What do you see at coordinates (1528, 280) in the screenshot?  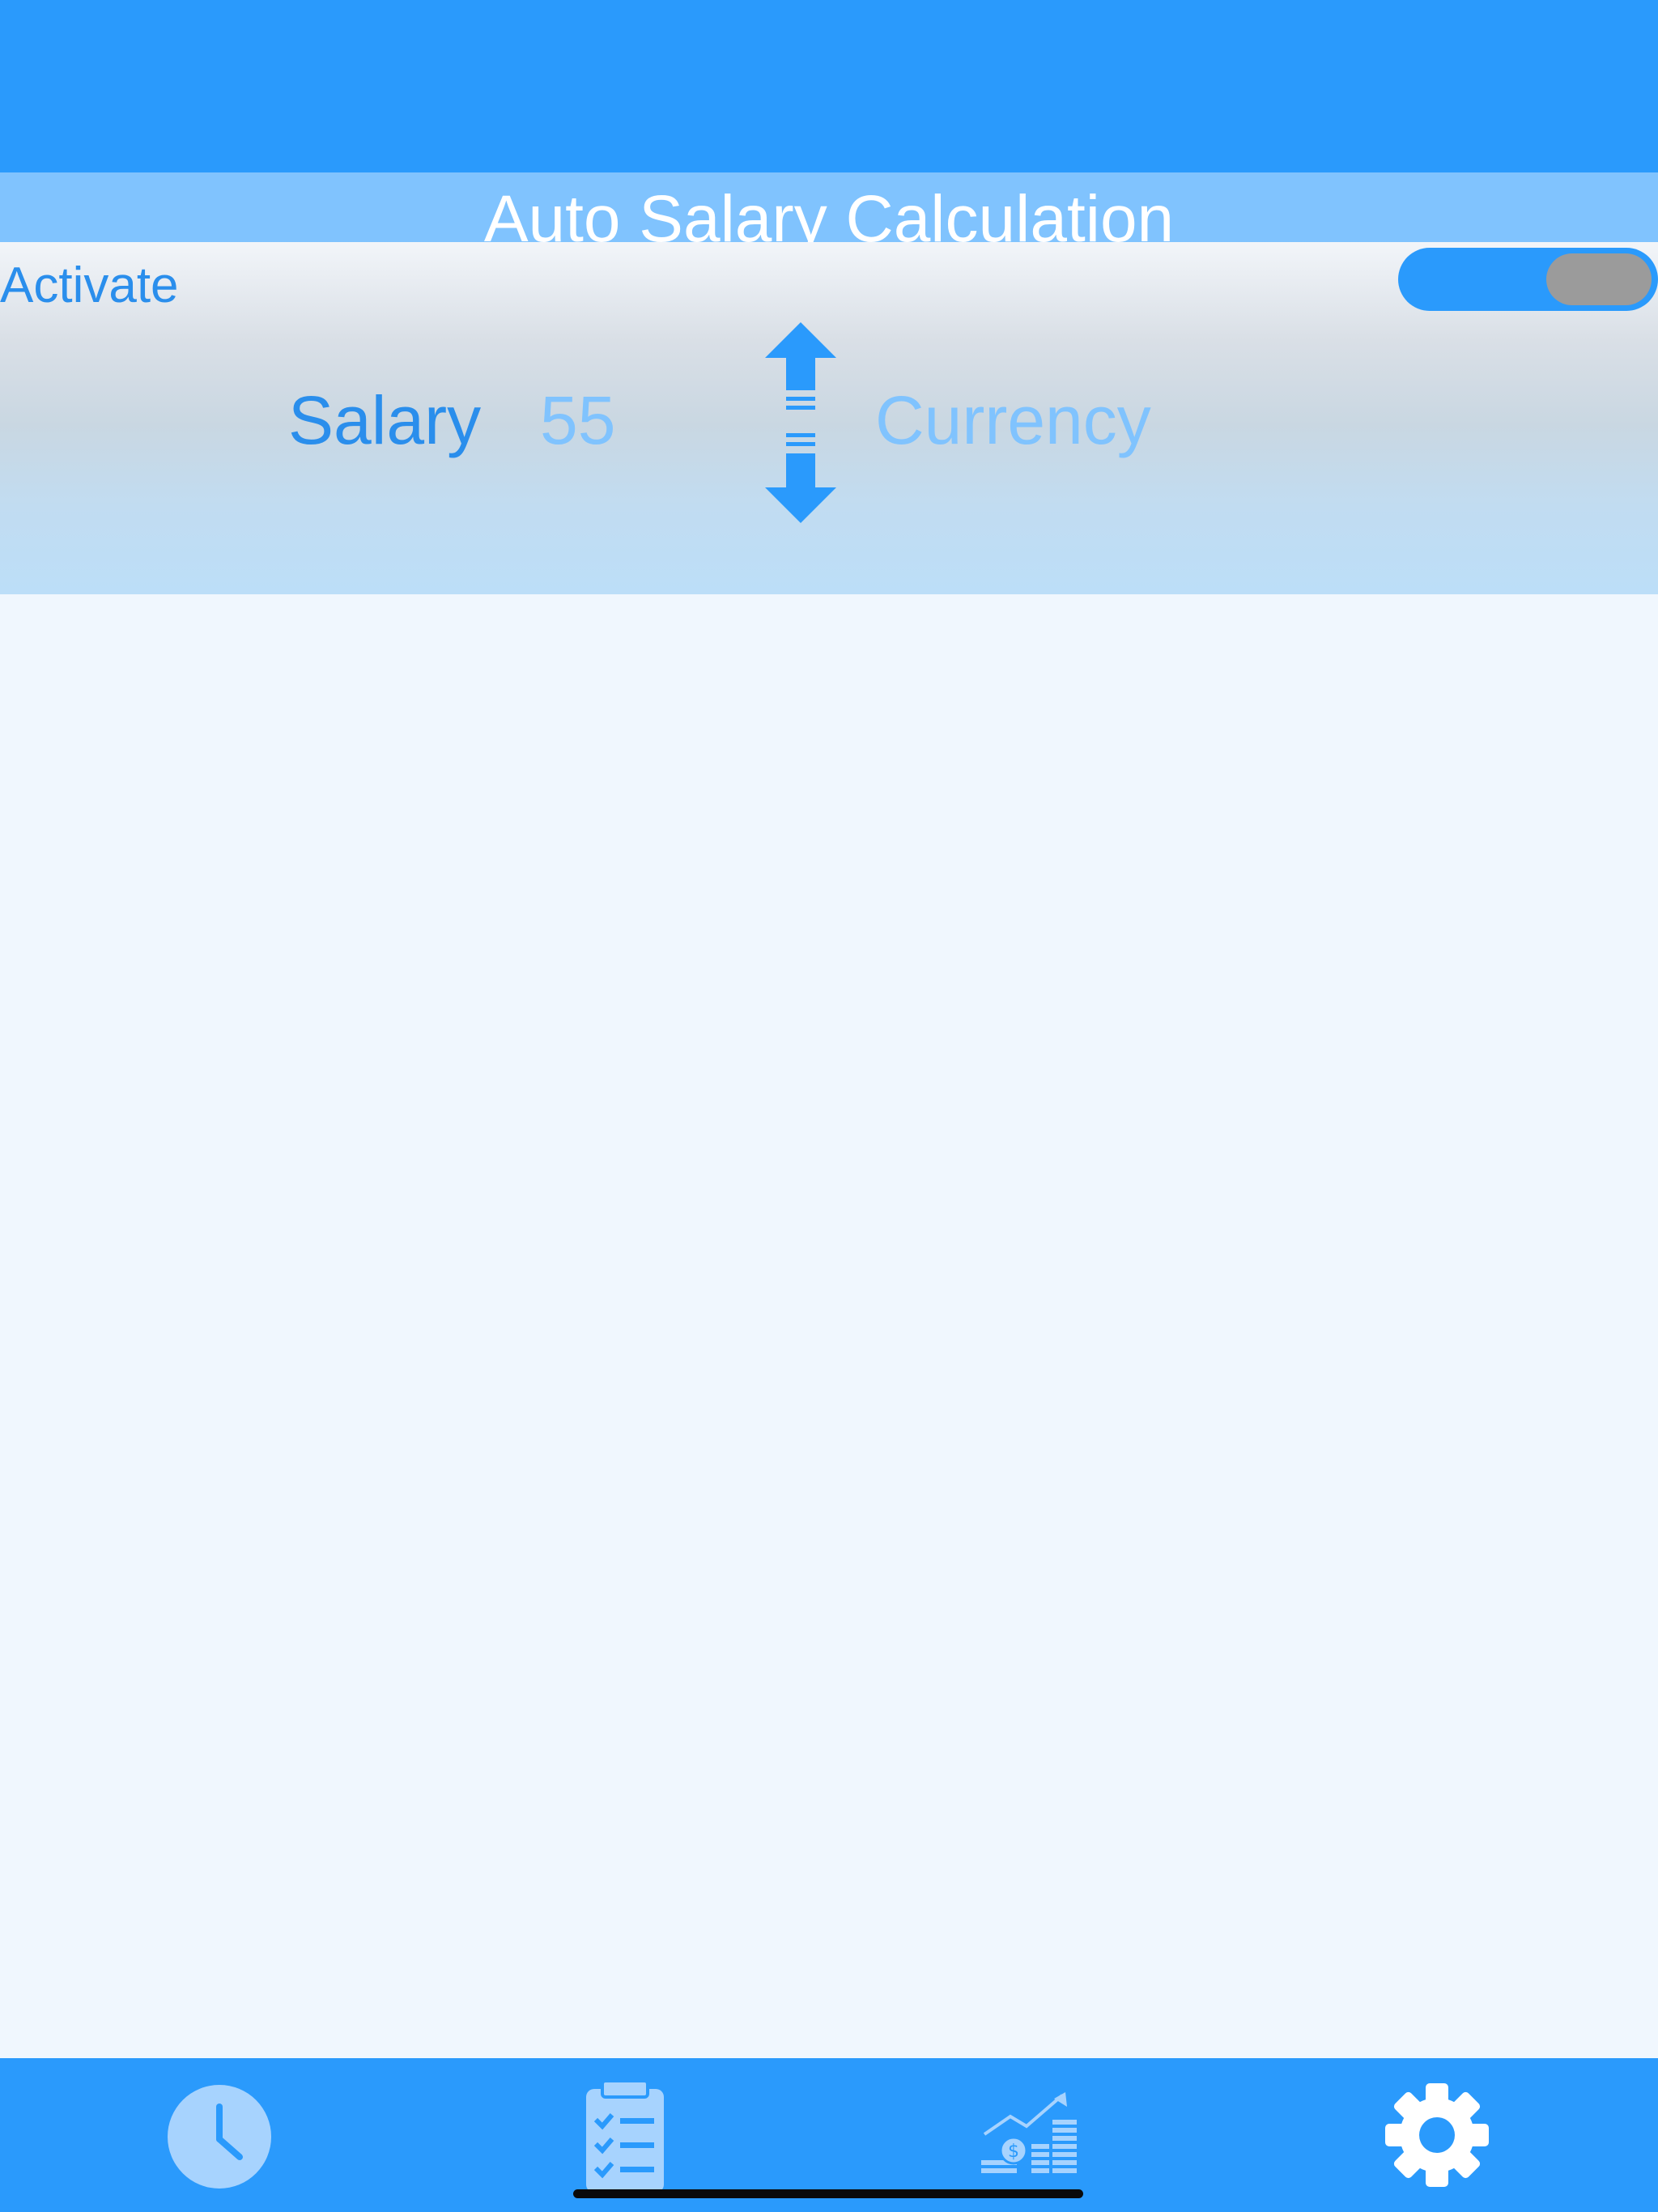 I see `activate-toggle` at bounding box center [1528, 280].